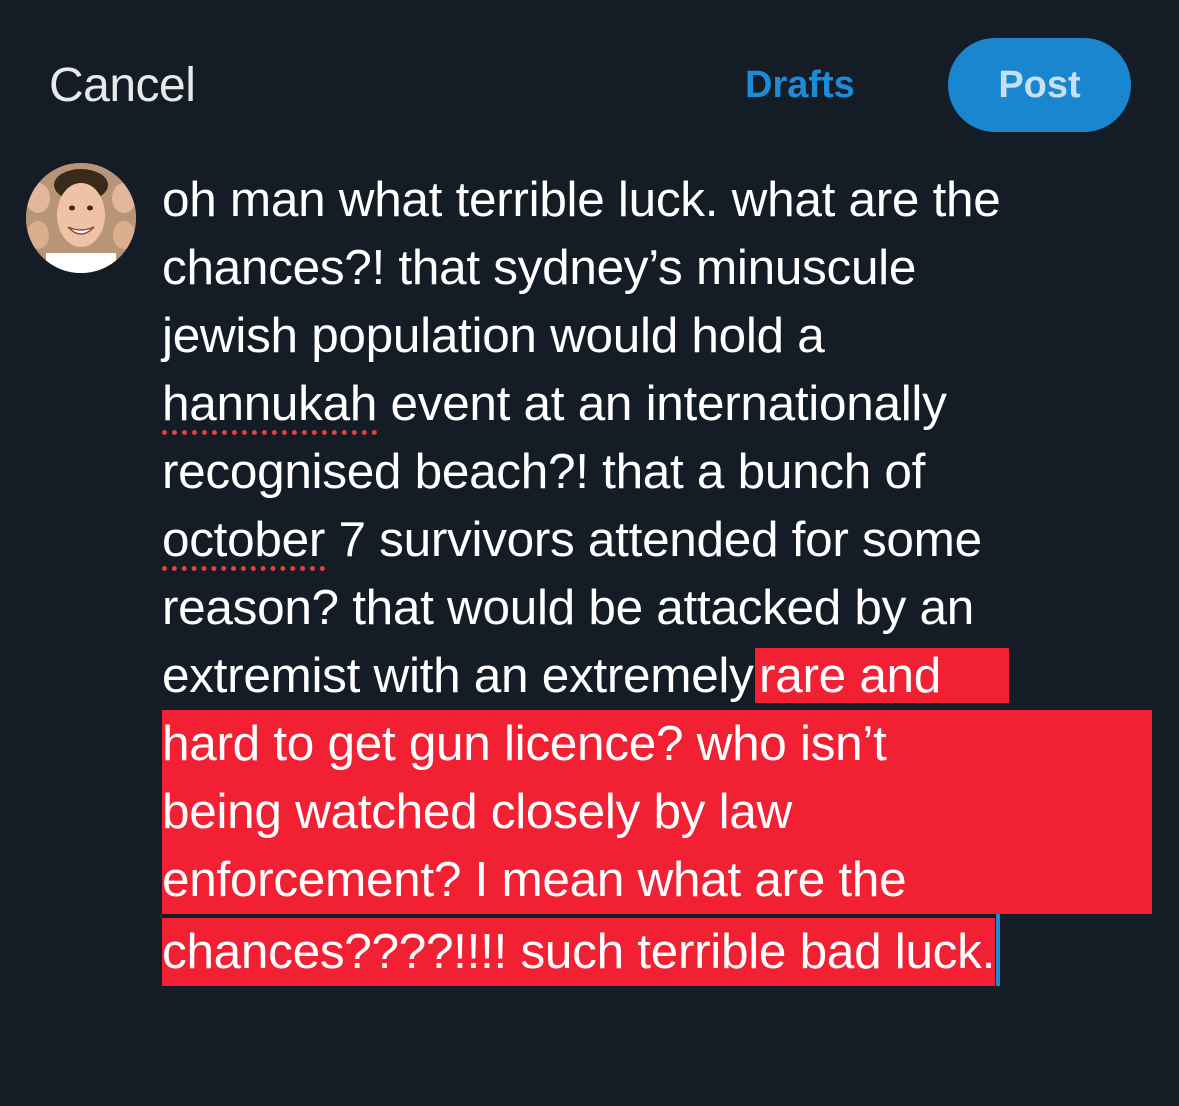 The height and width of the screenshot is (1106, 1179). What do you see at coordinates (581, 199) in the screenshot?
I see `text-line: oh man what terrible luck. what are the` at bounding box center [581, 199].